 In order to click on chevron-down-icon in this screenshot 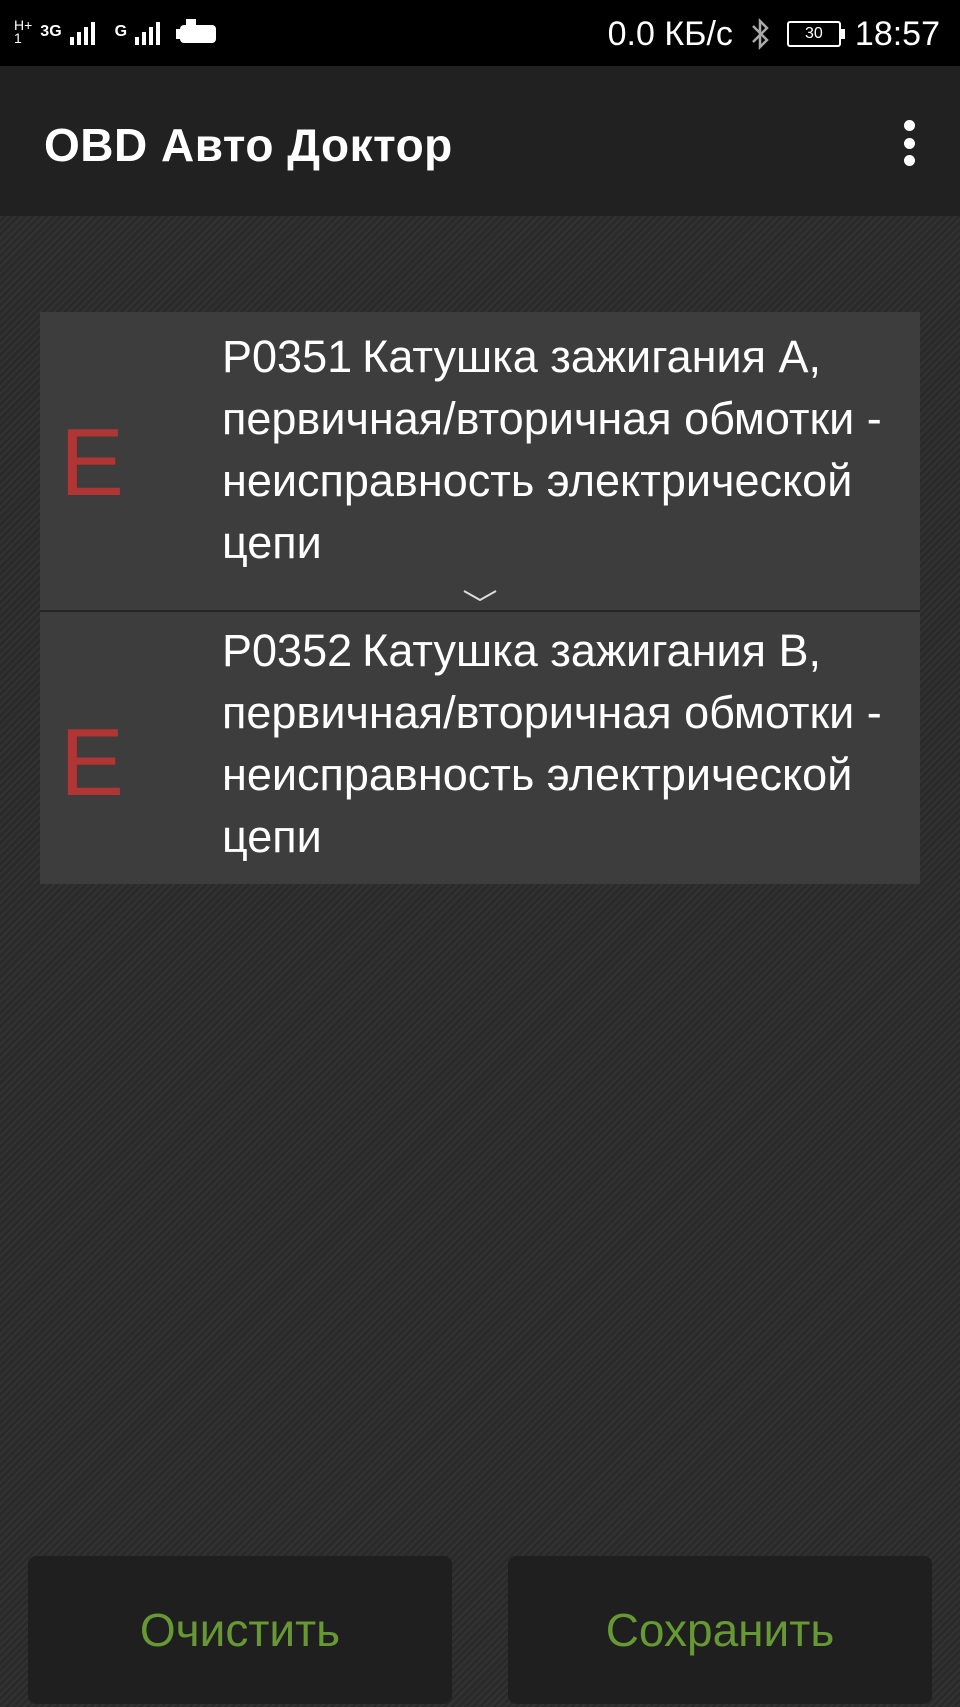, I will do `click(480, 596)`.